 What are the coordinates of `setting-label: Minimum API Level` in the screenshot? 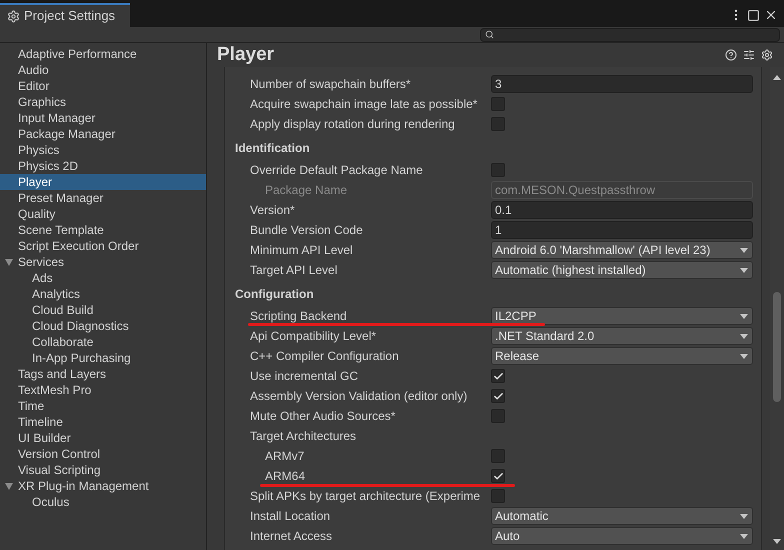 It's located at (301, 250).